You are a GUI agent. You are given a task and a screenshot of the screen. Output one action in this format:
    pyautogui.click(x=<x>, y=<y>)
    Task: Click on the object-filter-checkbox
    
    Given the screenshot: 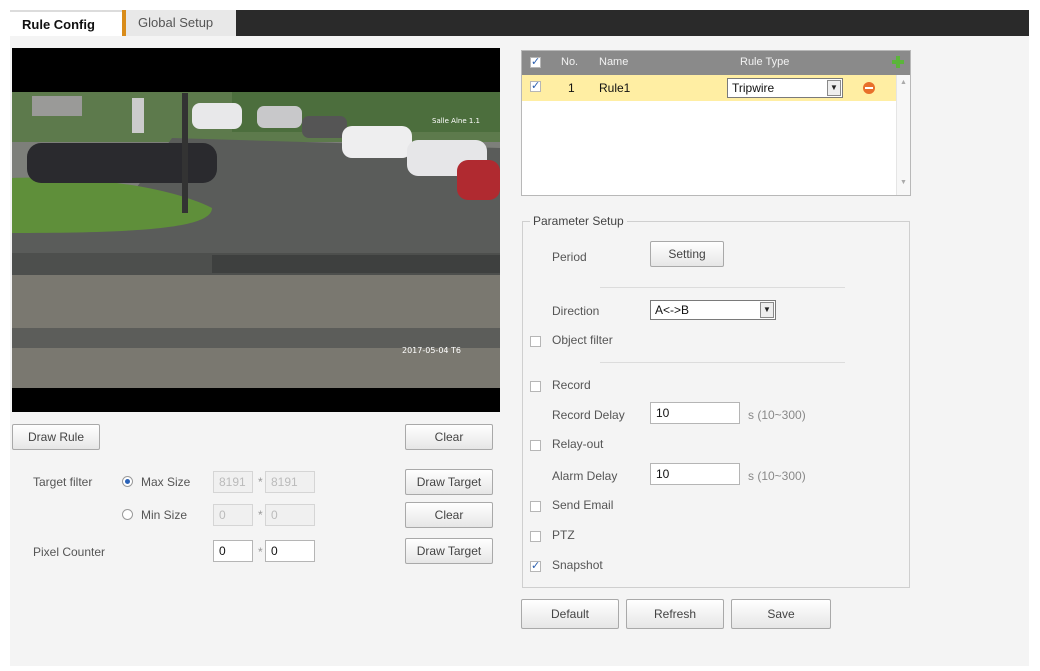 What is the action you would take?
    pyautogui.click(x=535, y=341)
    